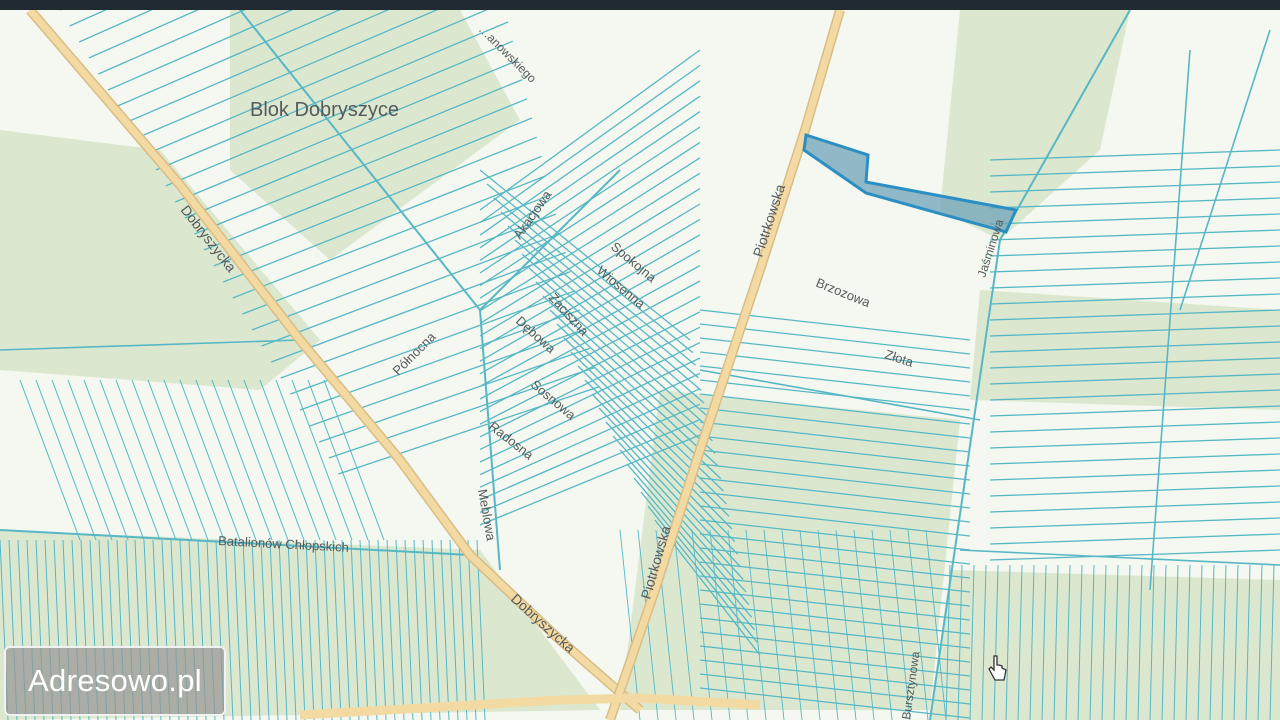 The width and height of the screenshot is (1280, 720). What do you see at coordinates (115, 681) in the screenshot?
I see `adresowo-watermark: Adresowo.pl` at bounding box center [115, 681].